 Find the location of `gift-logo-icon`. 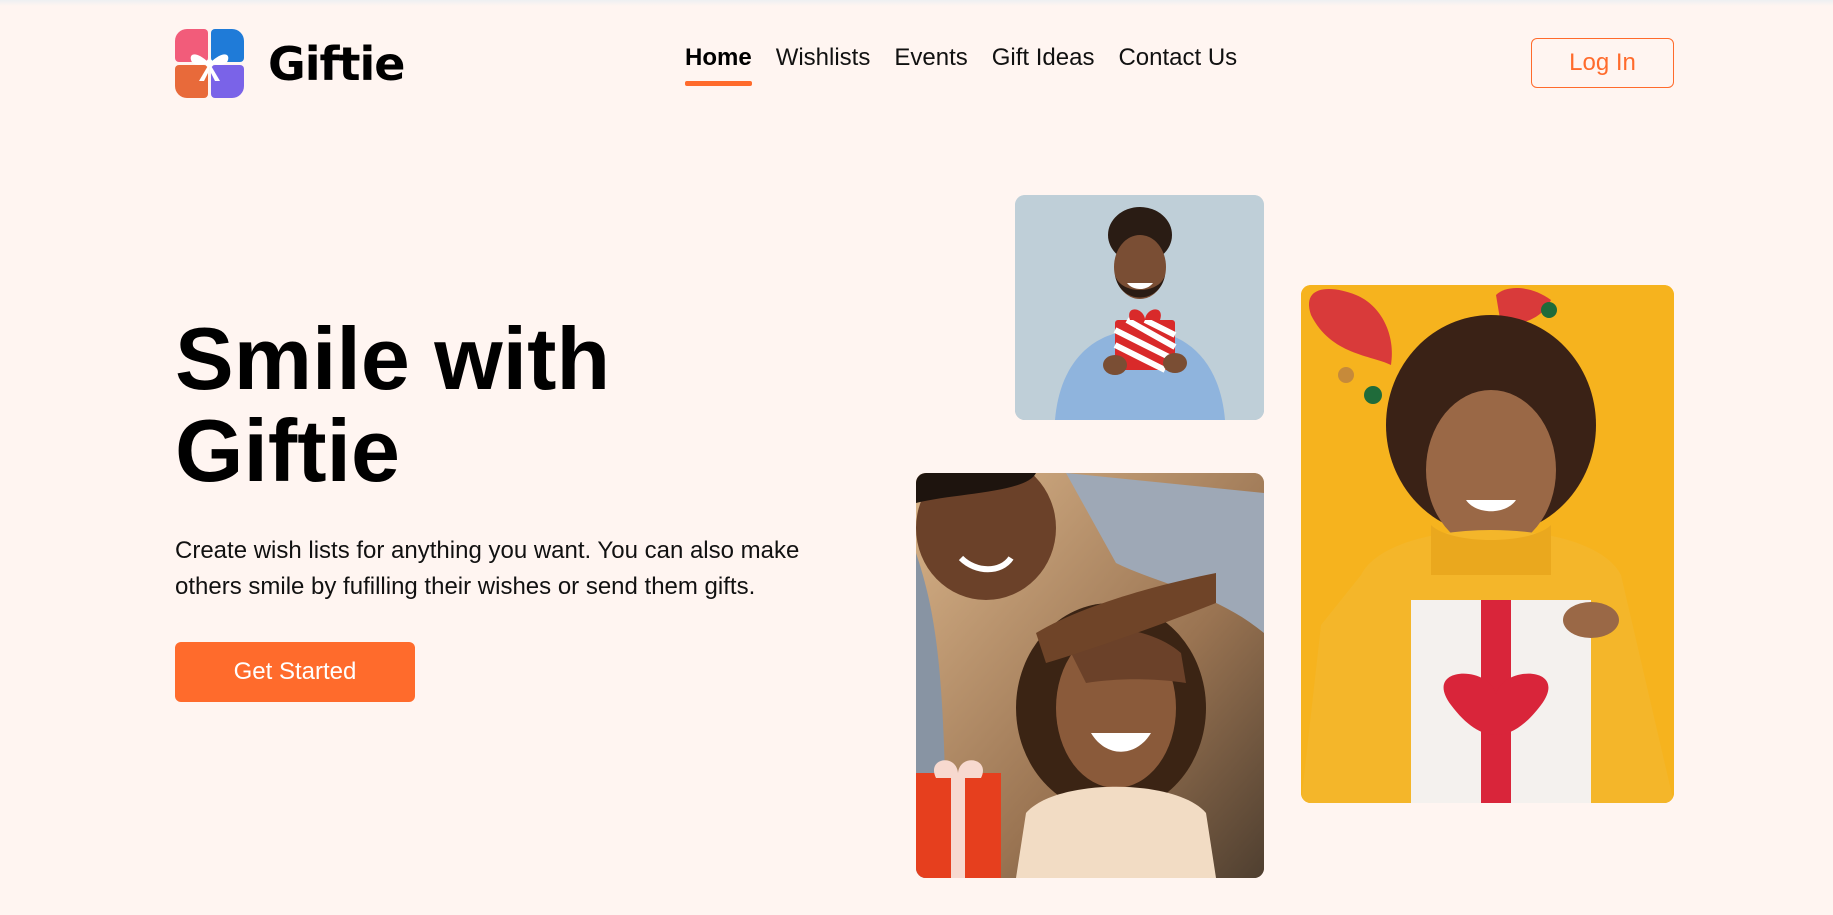

gift-logo-icon is located at coordinates (209, 63).